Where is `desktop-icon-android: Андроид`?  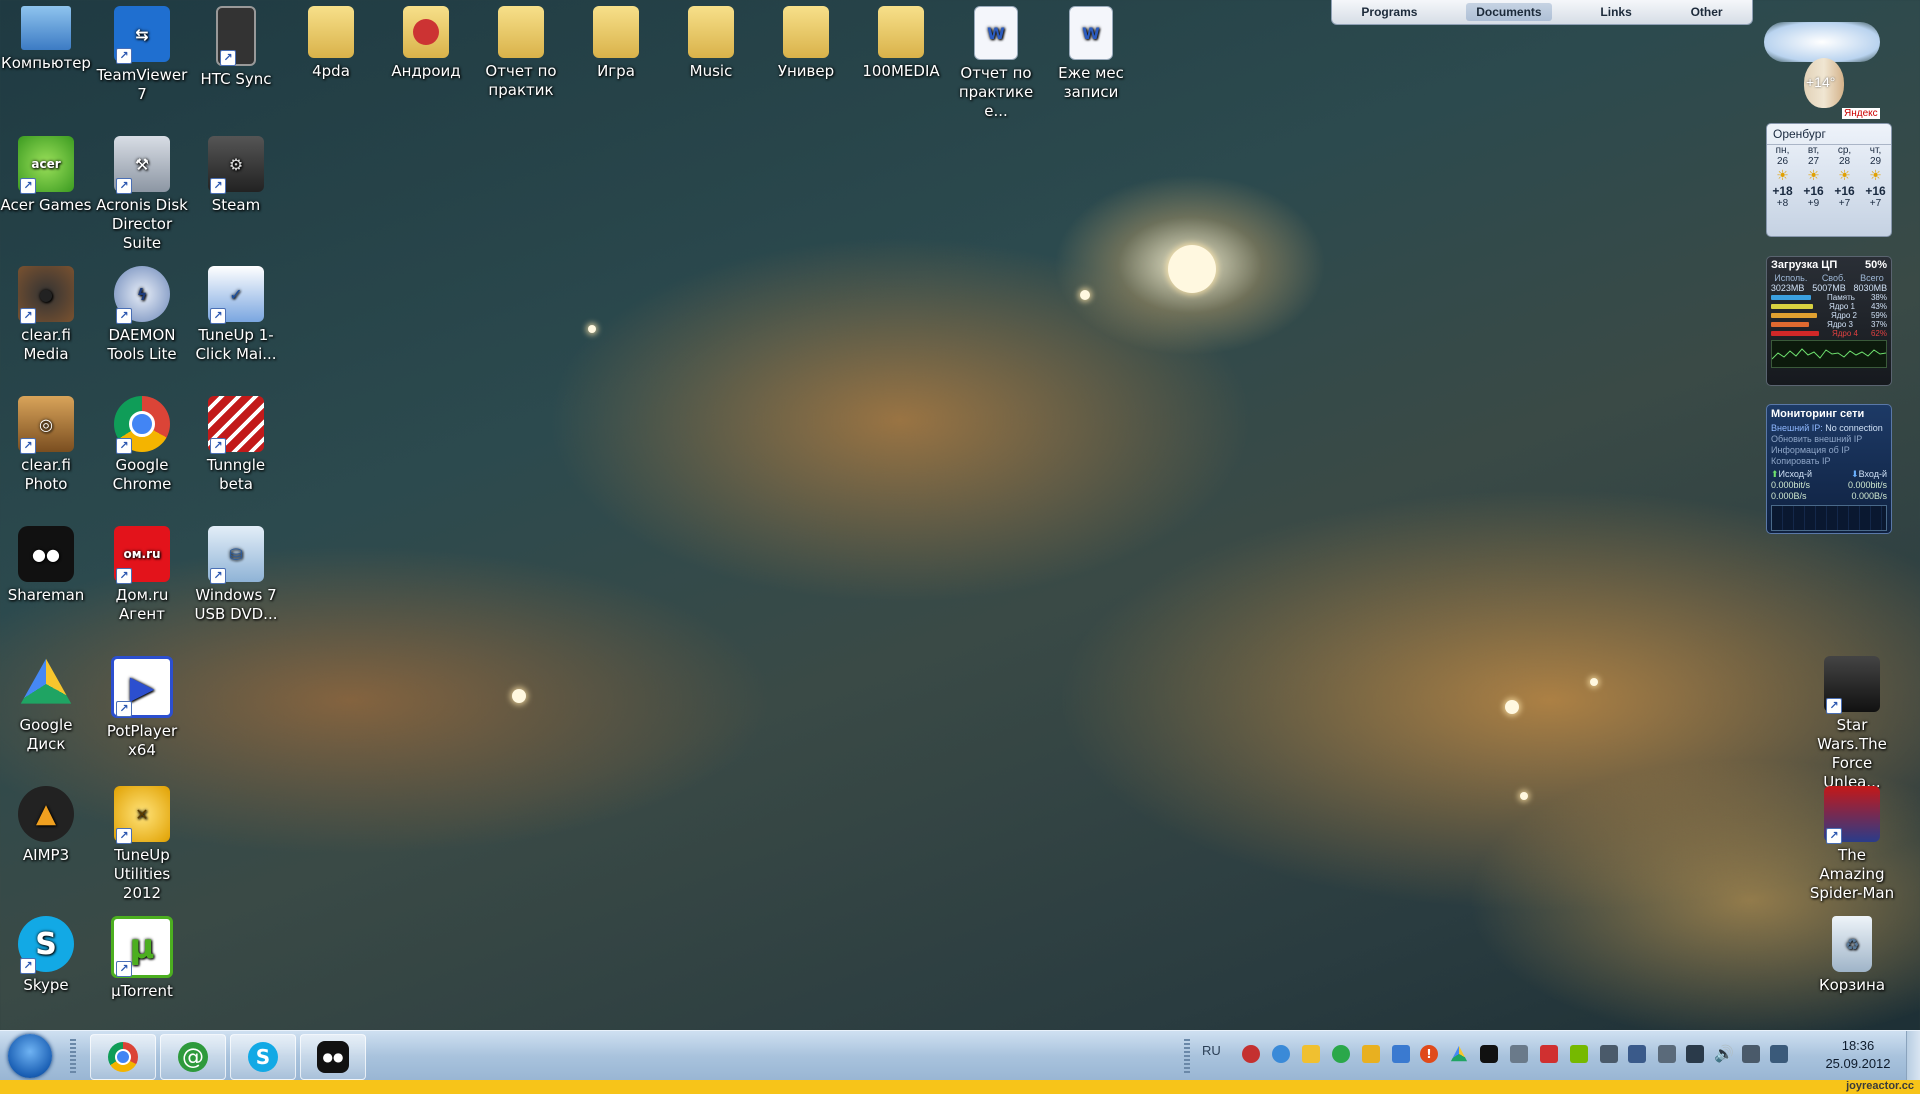 desktop-icon-android: Андроид is located at coordinates (426, 43).